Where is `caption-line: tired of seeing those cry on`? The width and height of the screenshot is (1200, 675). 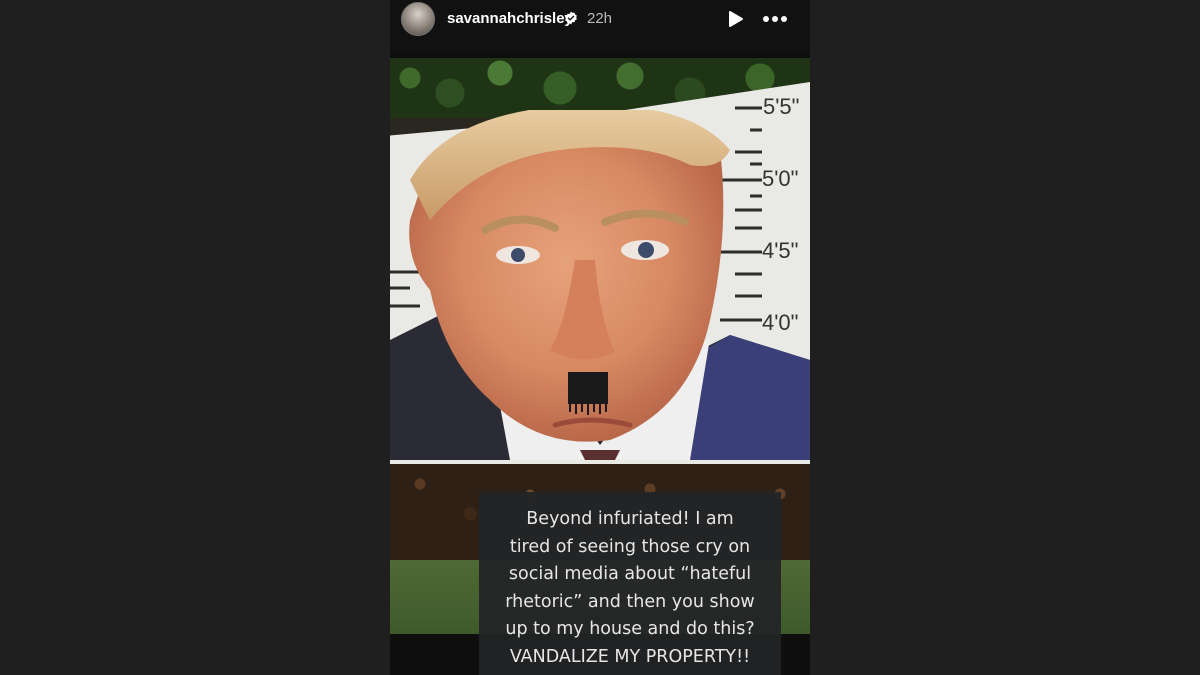 caption-line: tired of seeing those cry on is located at coordinates (630, 546).